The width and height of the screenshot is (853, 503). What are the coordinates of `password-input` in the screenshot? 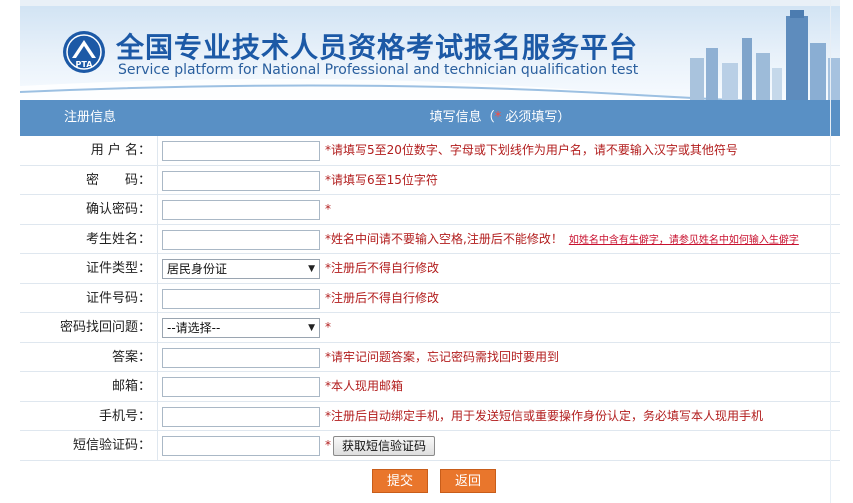 It's located at (241, 180).